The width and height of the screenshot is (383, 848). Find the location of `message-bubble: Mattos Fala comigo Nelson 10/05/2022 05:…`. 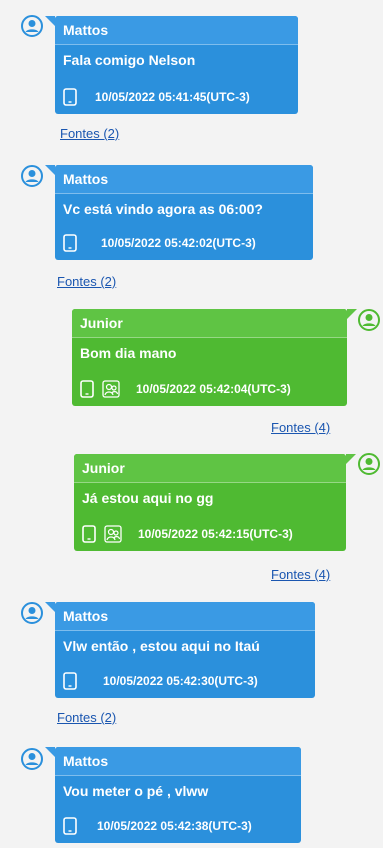

message-bubble: Mattos Fala comigo Nelson 10/05/2022 05:… is located at coordinates (171, 65).